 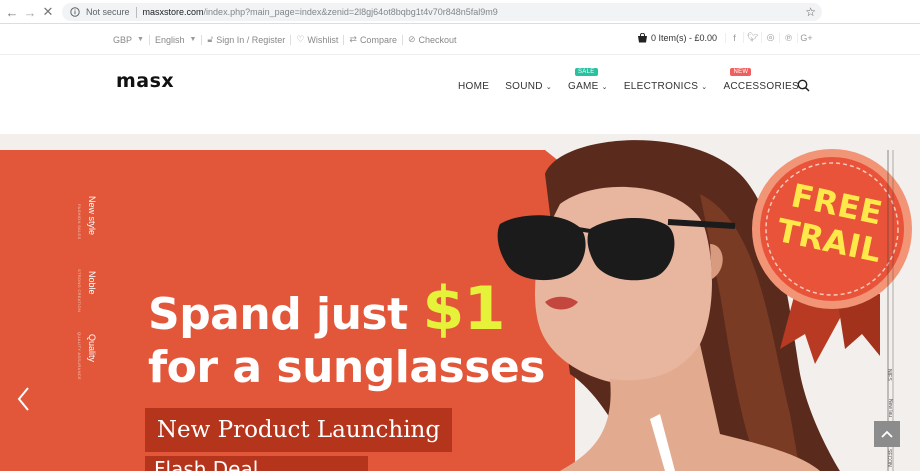 What do you see at coordinates (378, 39) in the screenshot?
I see `compare-label: Compare` at bounding box center [378, 39].